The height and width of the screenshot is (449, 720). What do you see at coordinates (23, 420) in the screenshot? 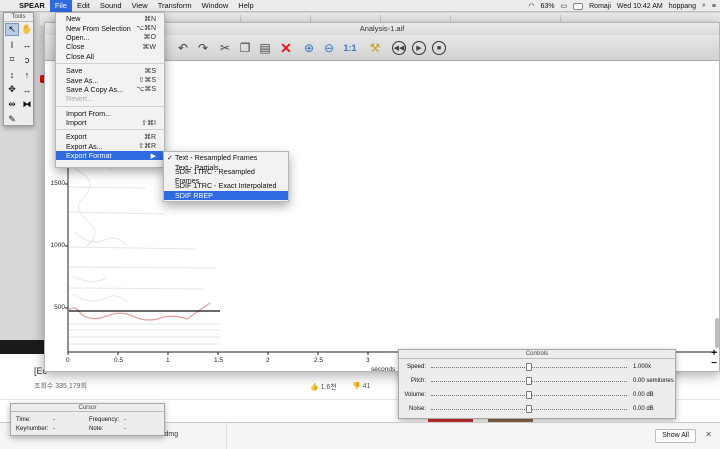
I see `time-label: Time:` at bounding box center [23, 420].